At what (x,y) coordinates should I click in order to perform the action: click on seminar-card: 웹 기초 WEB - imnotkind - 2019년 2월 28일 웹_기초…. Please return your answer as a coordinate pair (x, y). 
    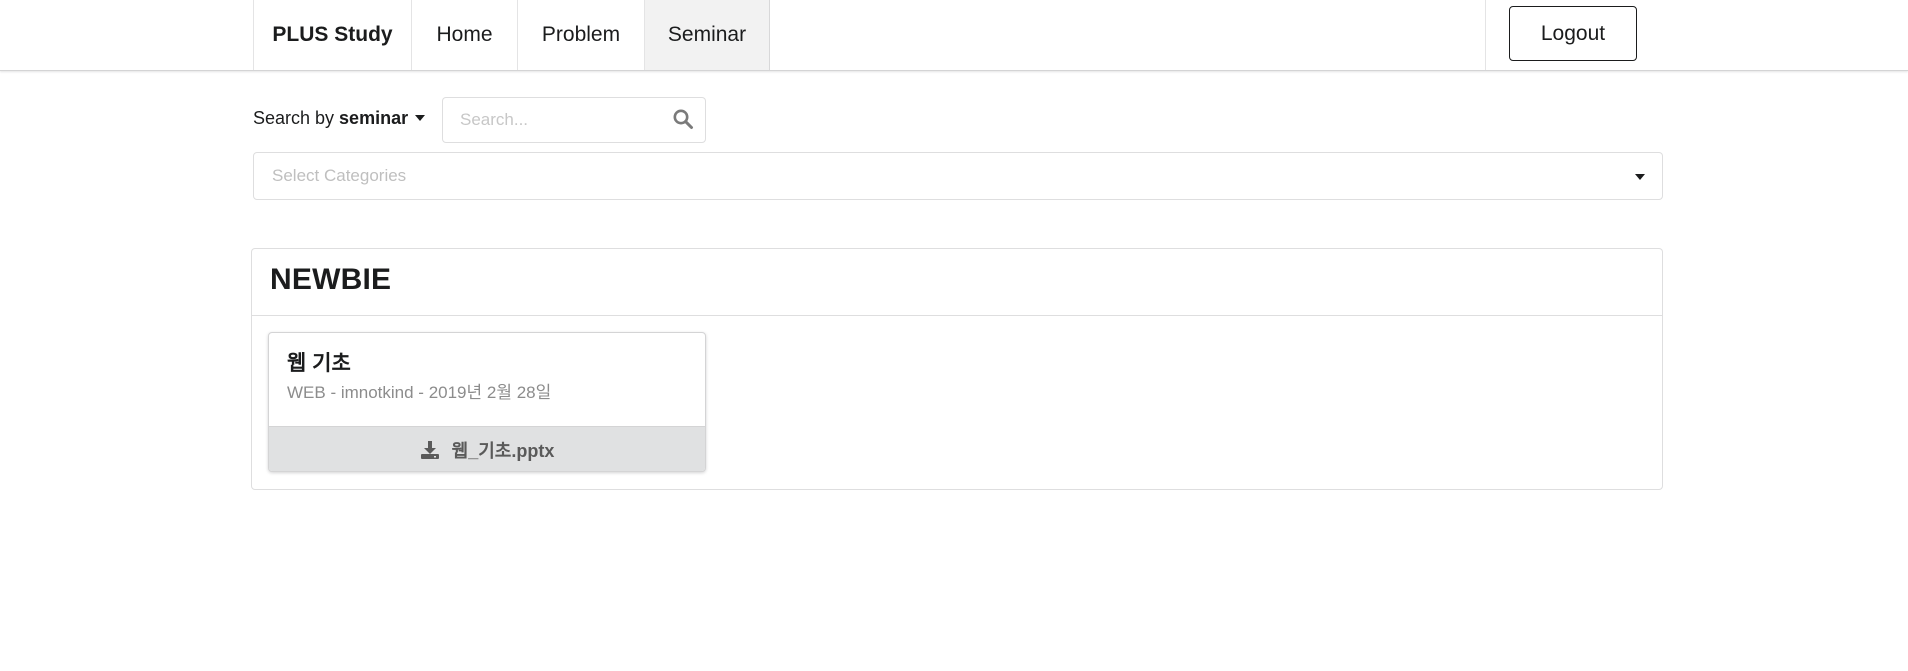
    Looking at the image, I should click on (487, 402).